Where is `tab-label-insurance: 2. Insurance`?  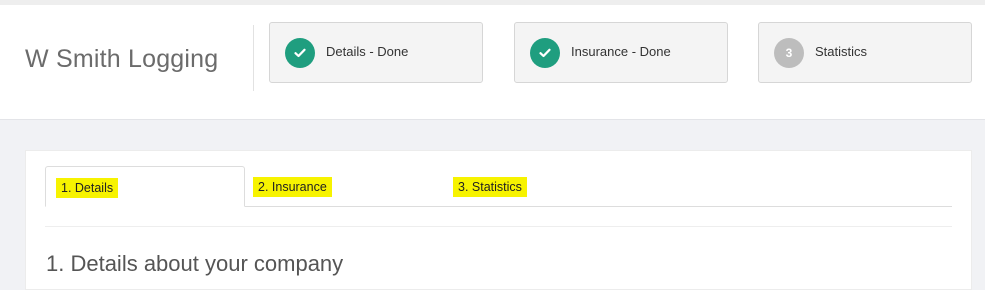 tab-label-insurance: 2. Insurance is located at coordinates (292, 187).